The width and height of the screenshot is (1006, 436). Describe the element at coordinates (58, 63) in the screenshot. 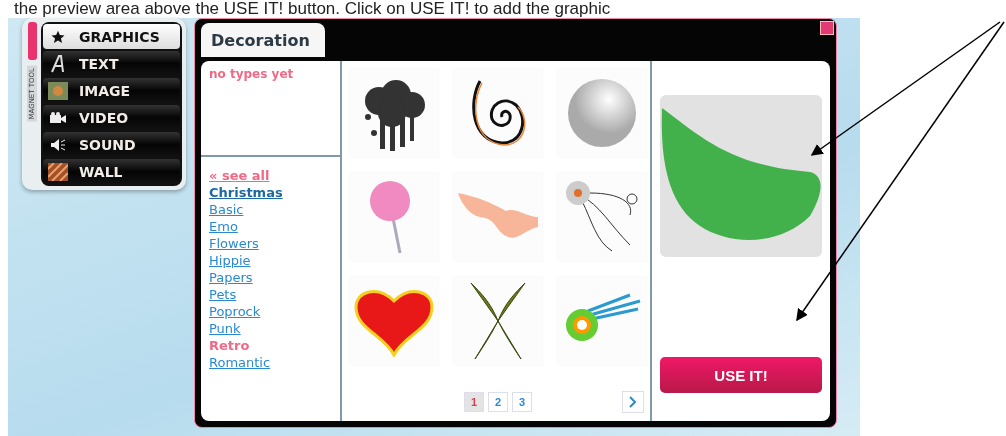

I see `letter-a-icon` at that location.